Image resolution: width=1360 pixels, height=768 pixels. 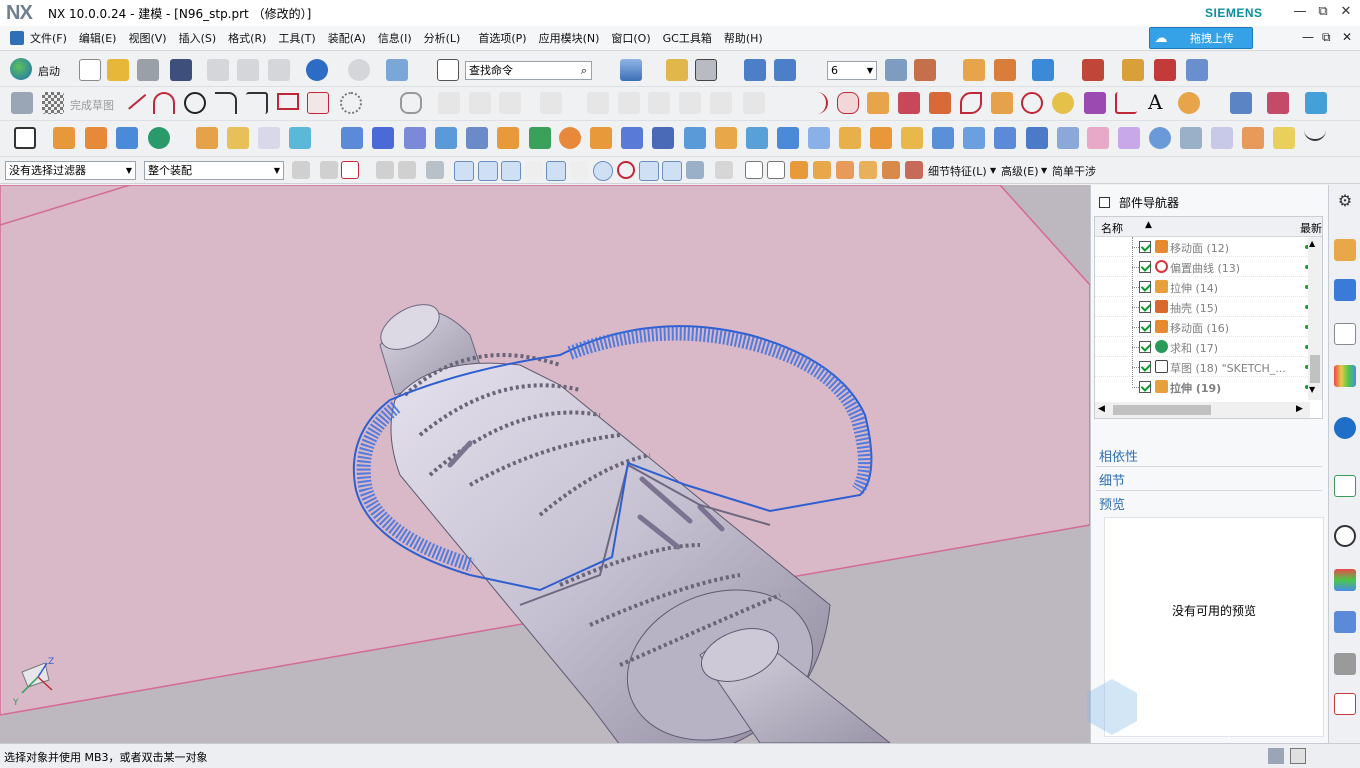 What do you see at coordinates (1345, 334) in the screenshot?
I see `part-navigator-icon` at bounding box center [1345, 334].